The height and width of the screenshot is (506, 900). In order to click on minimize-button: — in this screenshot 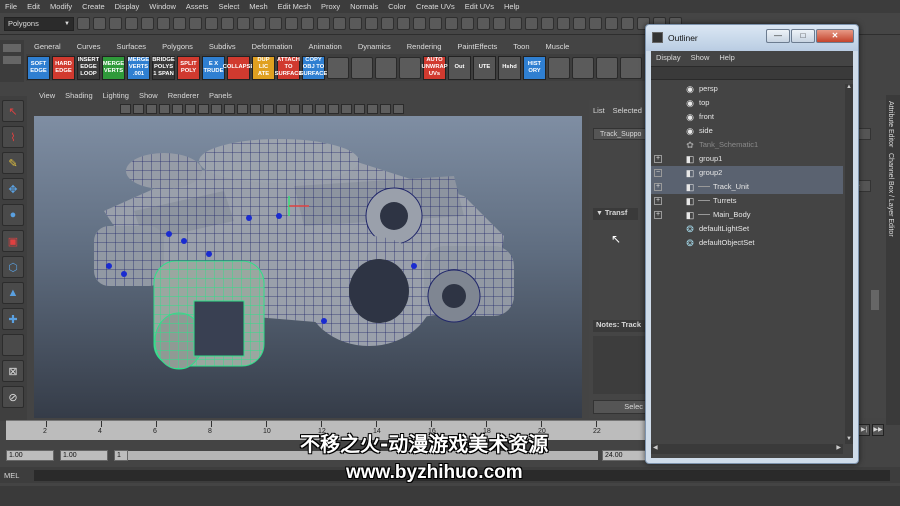, I will do `click(778, 36)`.